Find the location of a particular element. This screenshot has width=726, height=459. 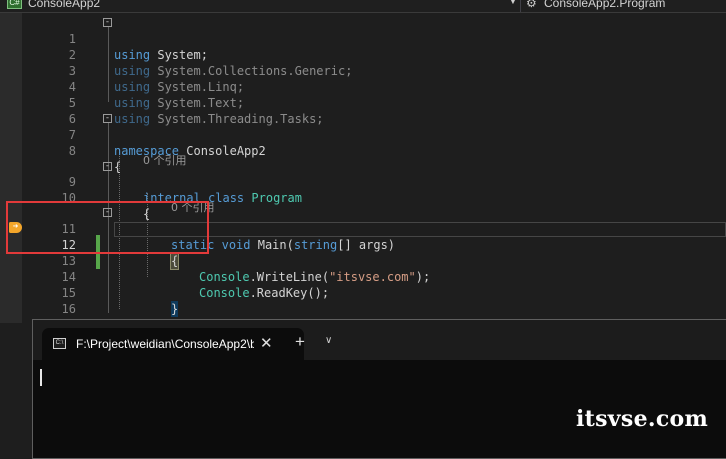

line-number: 8 is located at coordinates (72, 151).